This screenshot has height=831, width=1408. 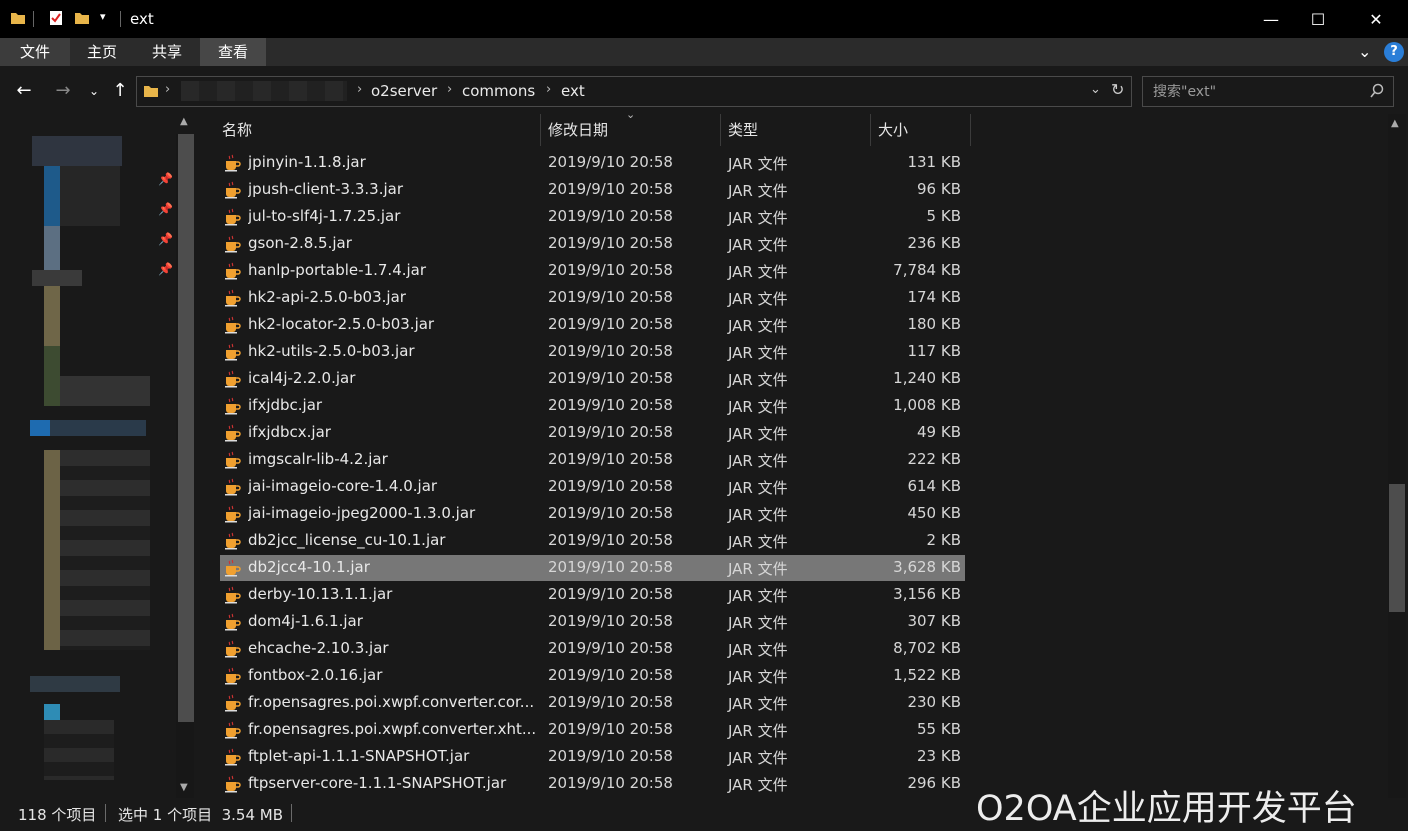 What do you see at coordinates (393, 216) in the screenshot?
I see `file-name: jul-to-slf4j-1.7.25.jar` at bounding box center [393, 216].